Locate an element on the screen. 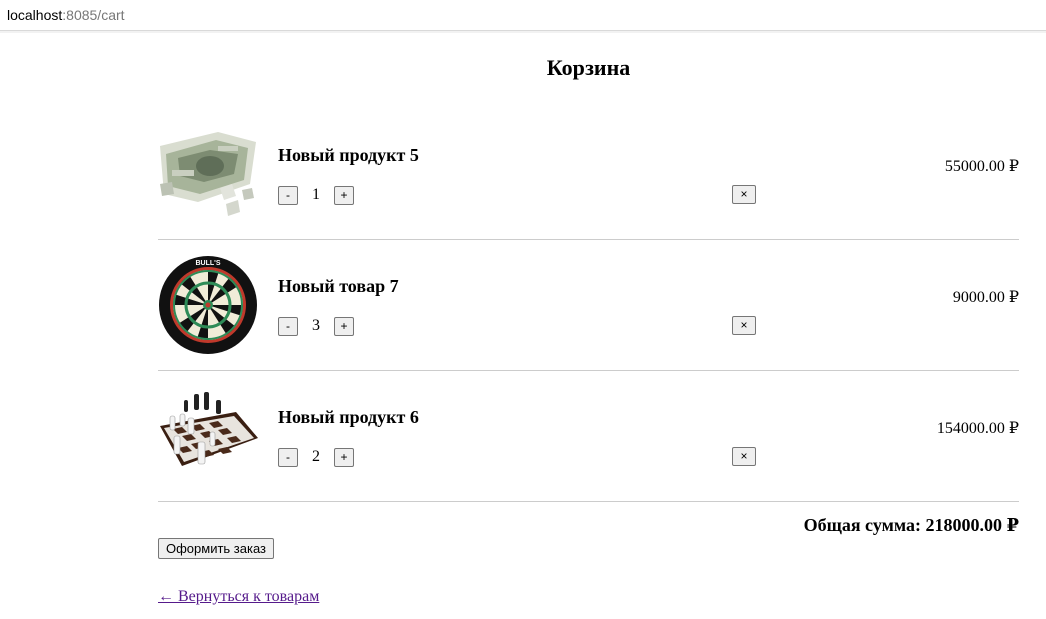 The height and width of the screenshot is (619, 1046). quantity-value: 1 is located at coordinates (316, 194).